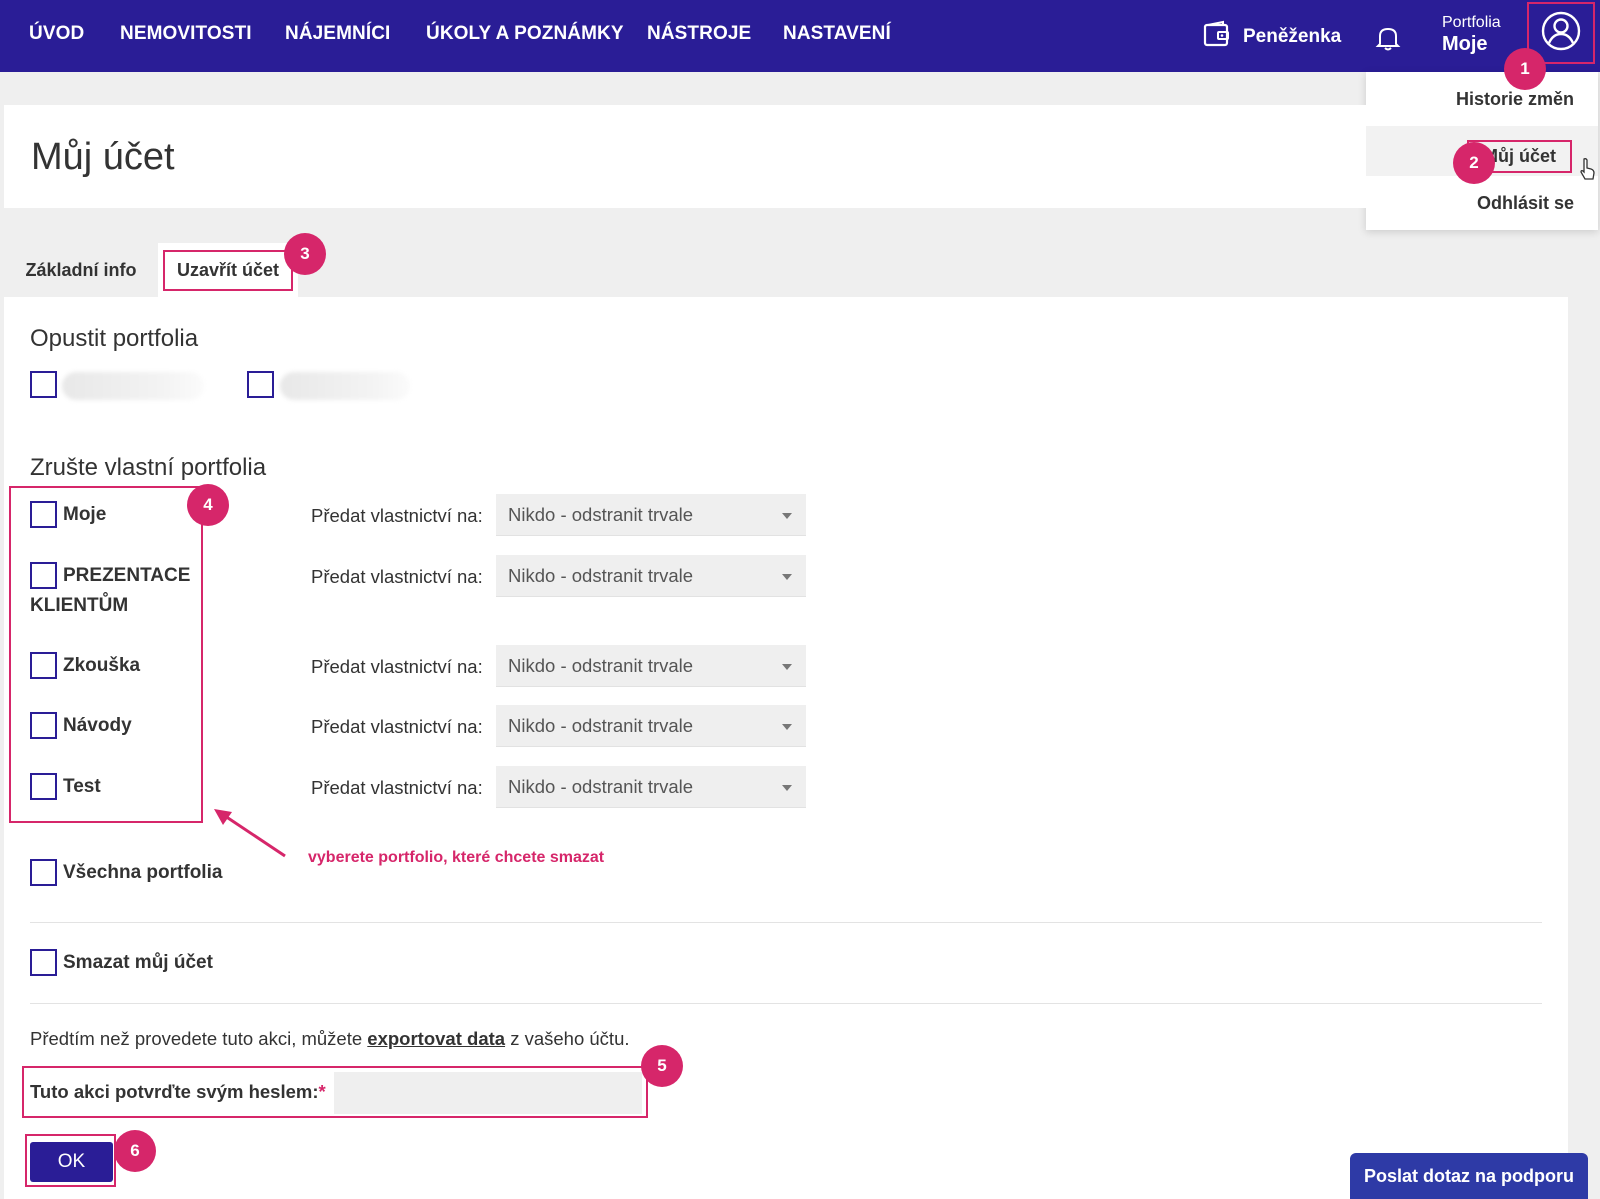 The width and height of the screenshot is (1600, 1199). I want to click on annotation-badge-1: 1, so click(1525, 69).